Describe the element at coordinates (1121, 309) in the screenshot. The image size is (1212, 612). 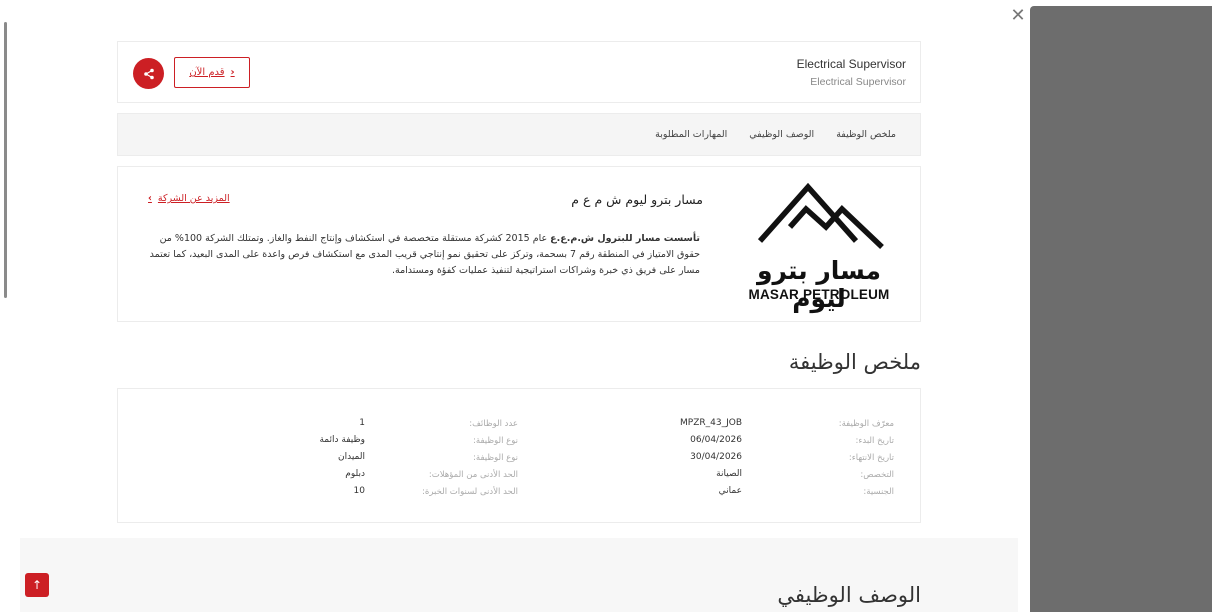
I see `backdrop-panel` at that location.